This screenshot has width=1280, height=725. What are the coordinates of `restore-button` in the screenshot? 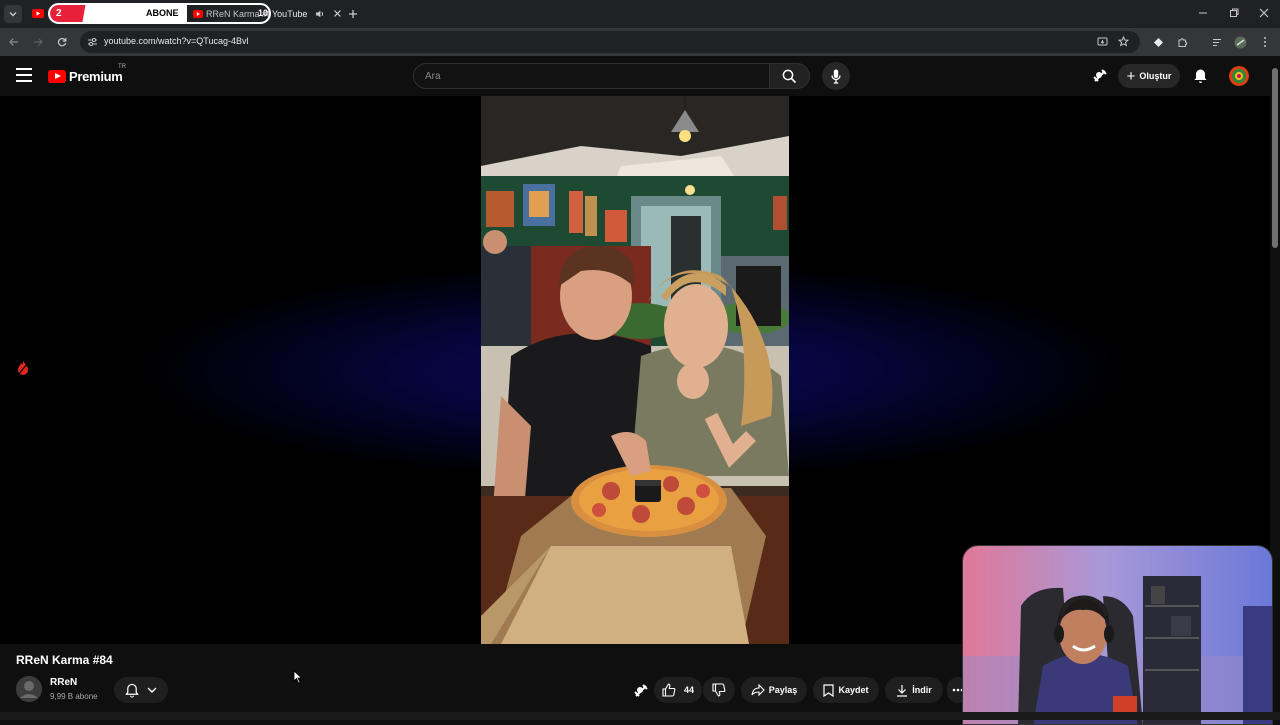 It's located at (1234, 13).